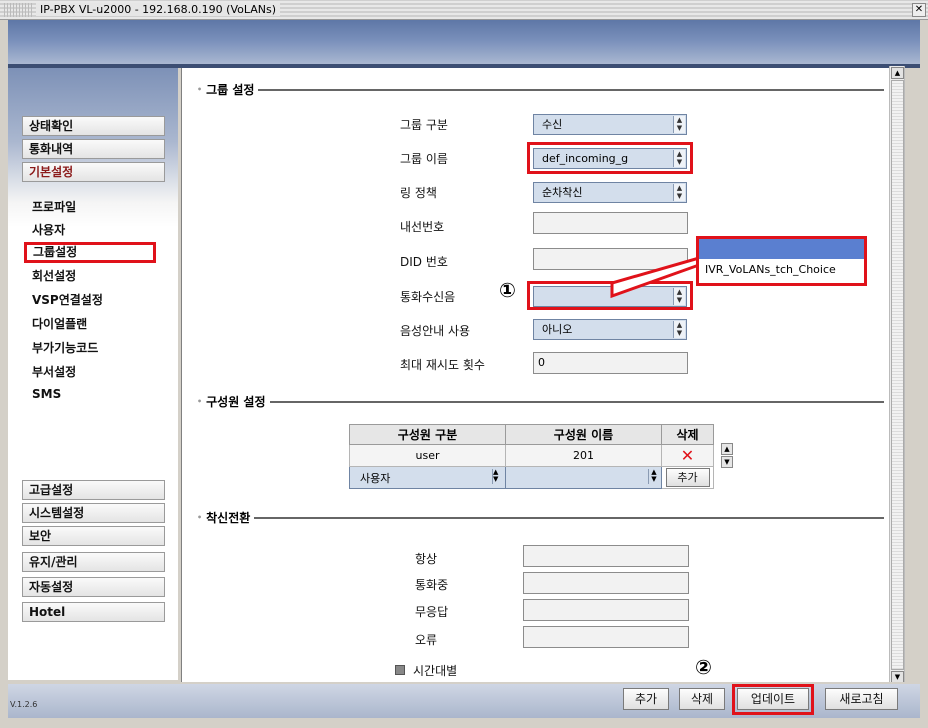 Image resolution: width=928 pixels, height=728 pixels. I want to click on highlight-box-ringtone, so click(610, 295).